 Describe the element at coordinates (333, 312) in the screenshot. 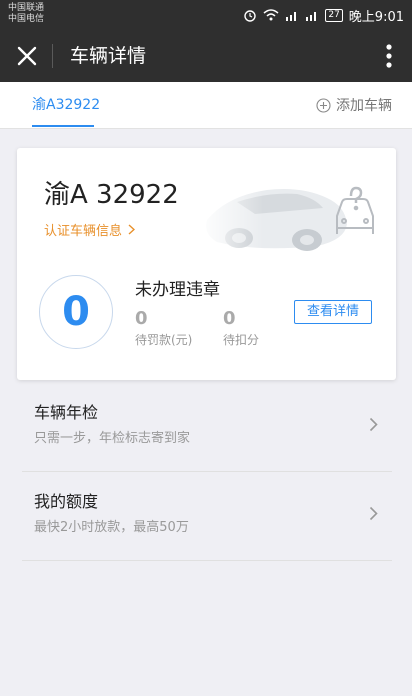

I see `view-details-button: 查看详情` at that location.